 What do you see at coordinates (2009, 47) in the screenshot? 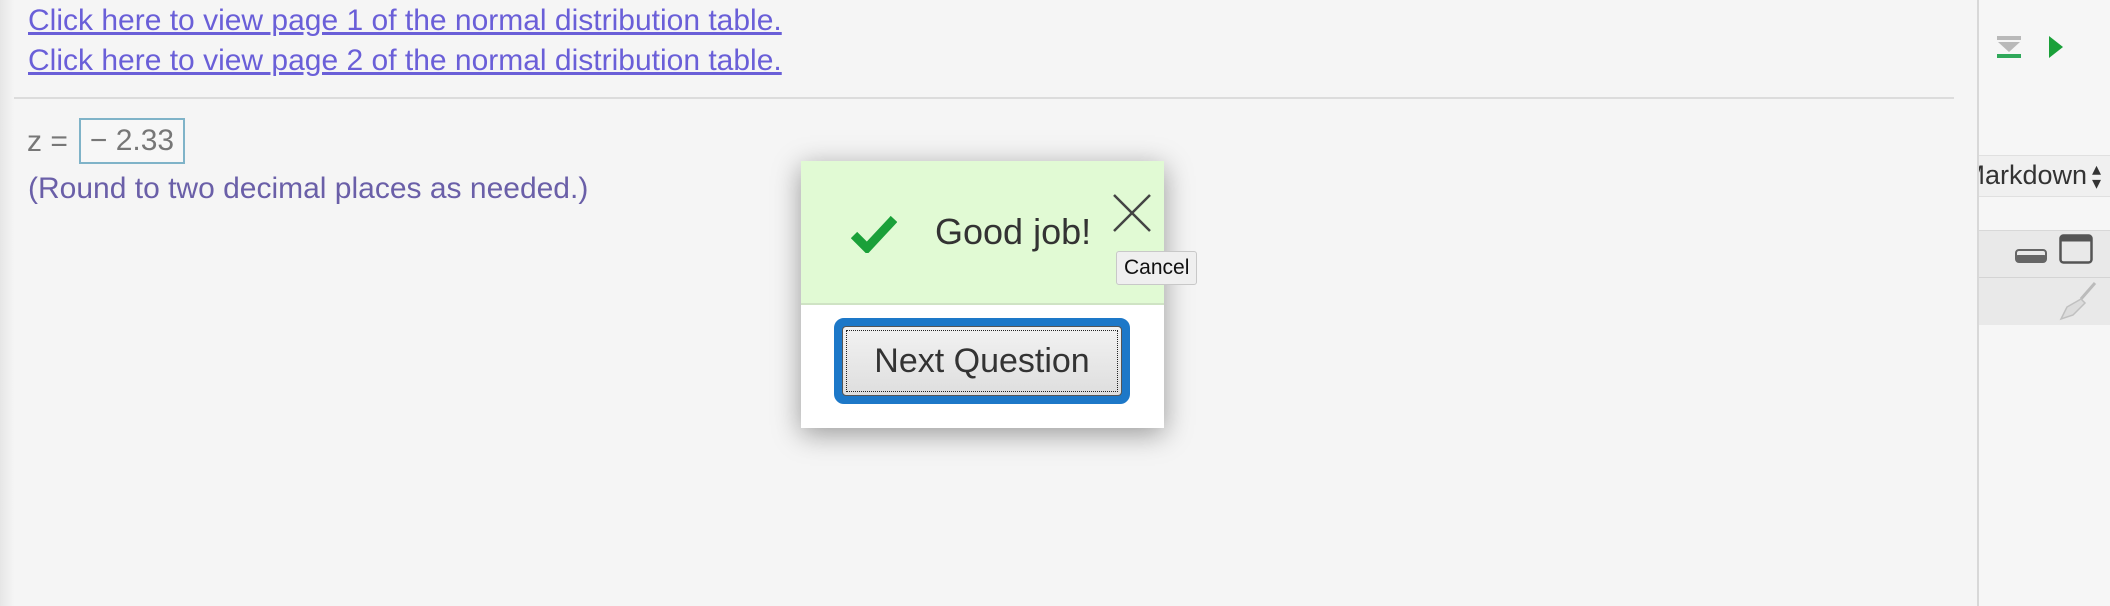
I see `download-icon` at bounding box center [2009, 47].